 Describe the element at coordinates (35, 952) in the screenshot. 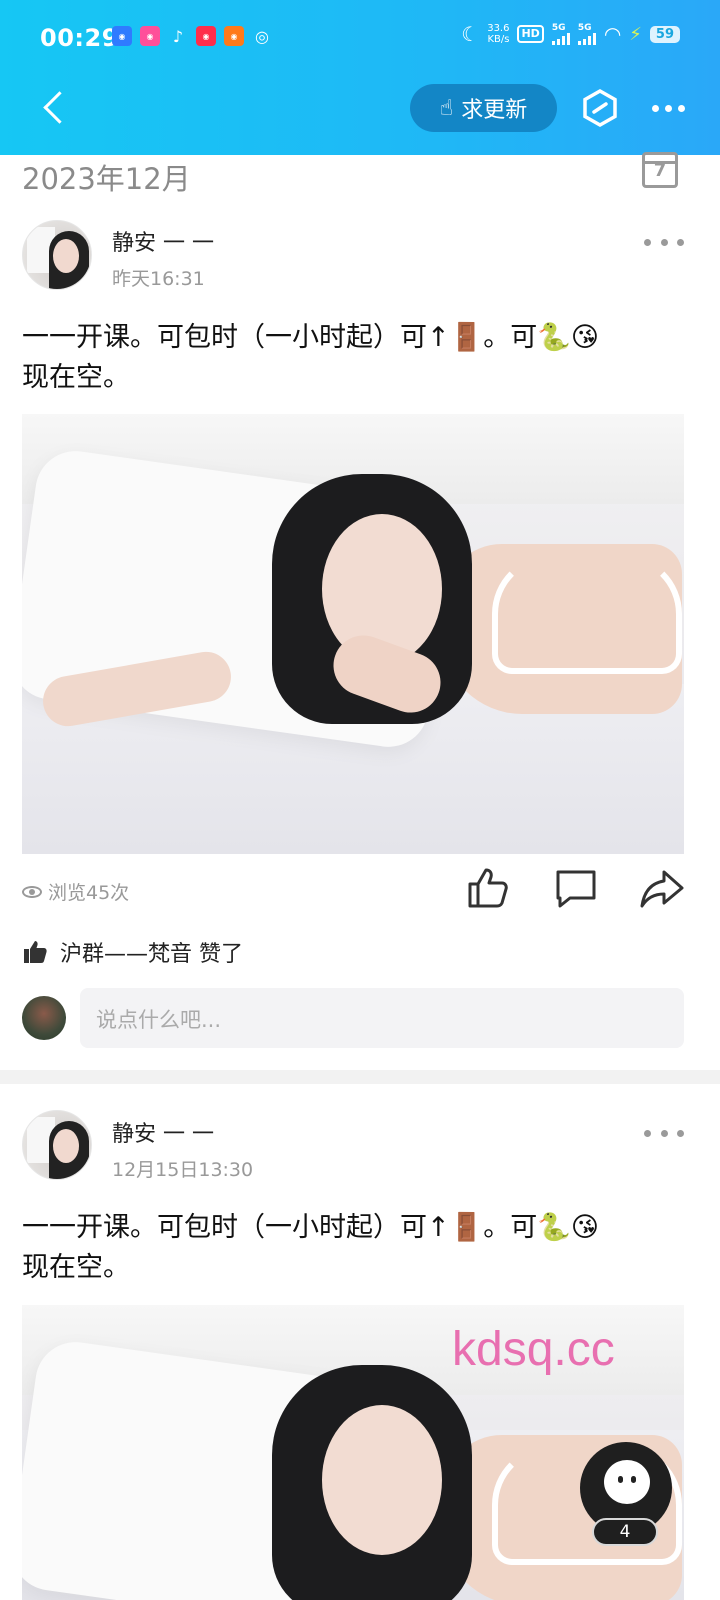

I see `thumbs-up-filled-icon` at that location.